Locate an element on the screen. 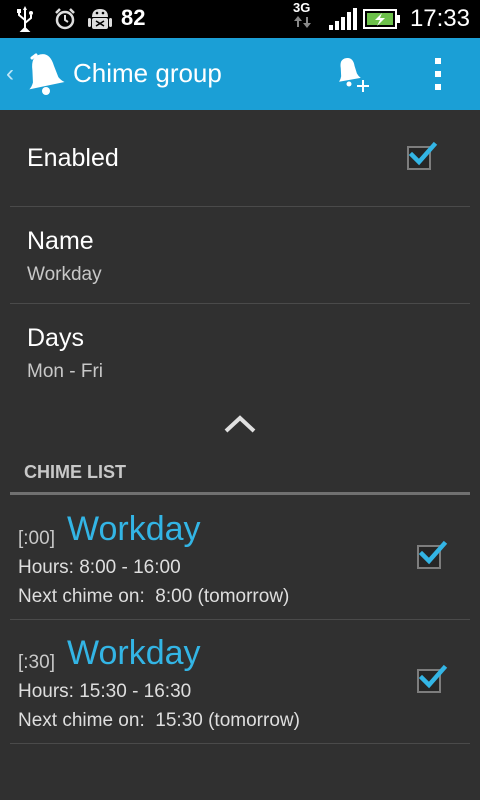 This screenshot has width=480, height=800. clock-text: 17:33 is located at coordinates (439, 18).